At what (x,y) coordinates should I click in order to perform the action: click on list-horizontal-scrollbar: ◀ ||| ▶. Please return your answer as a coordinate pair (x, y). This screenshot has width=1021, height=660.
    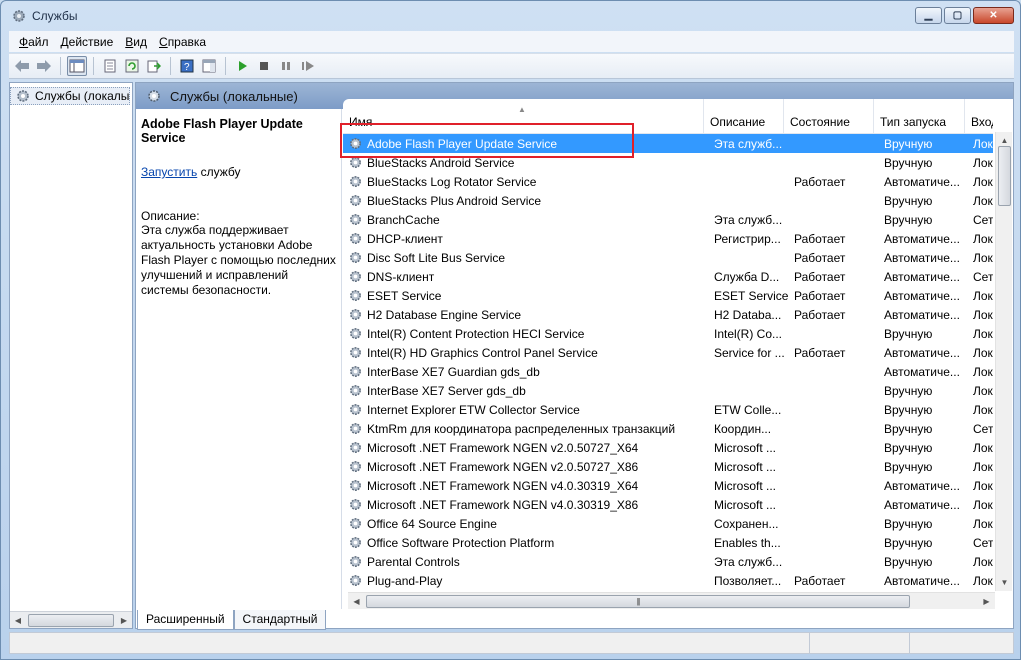
    Looking at the image, I should click on (671, 600).